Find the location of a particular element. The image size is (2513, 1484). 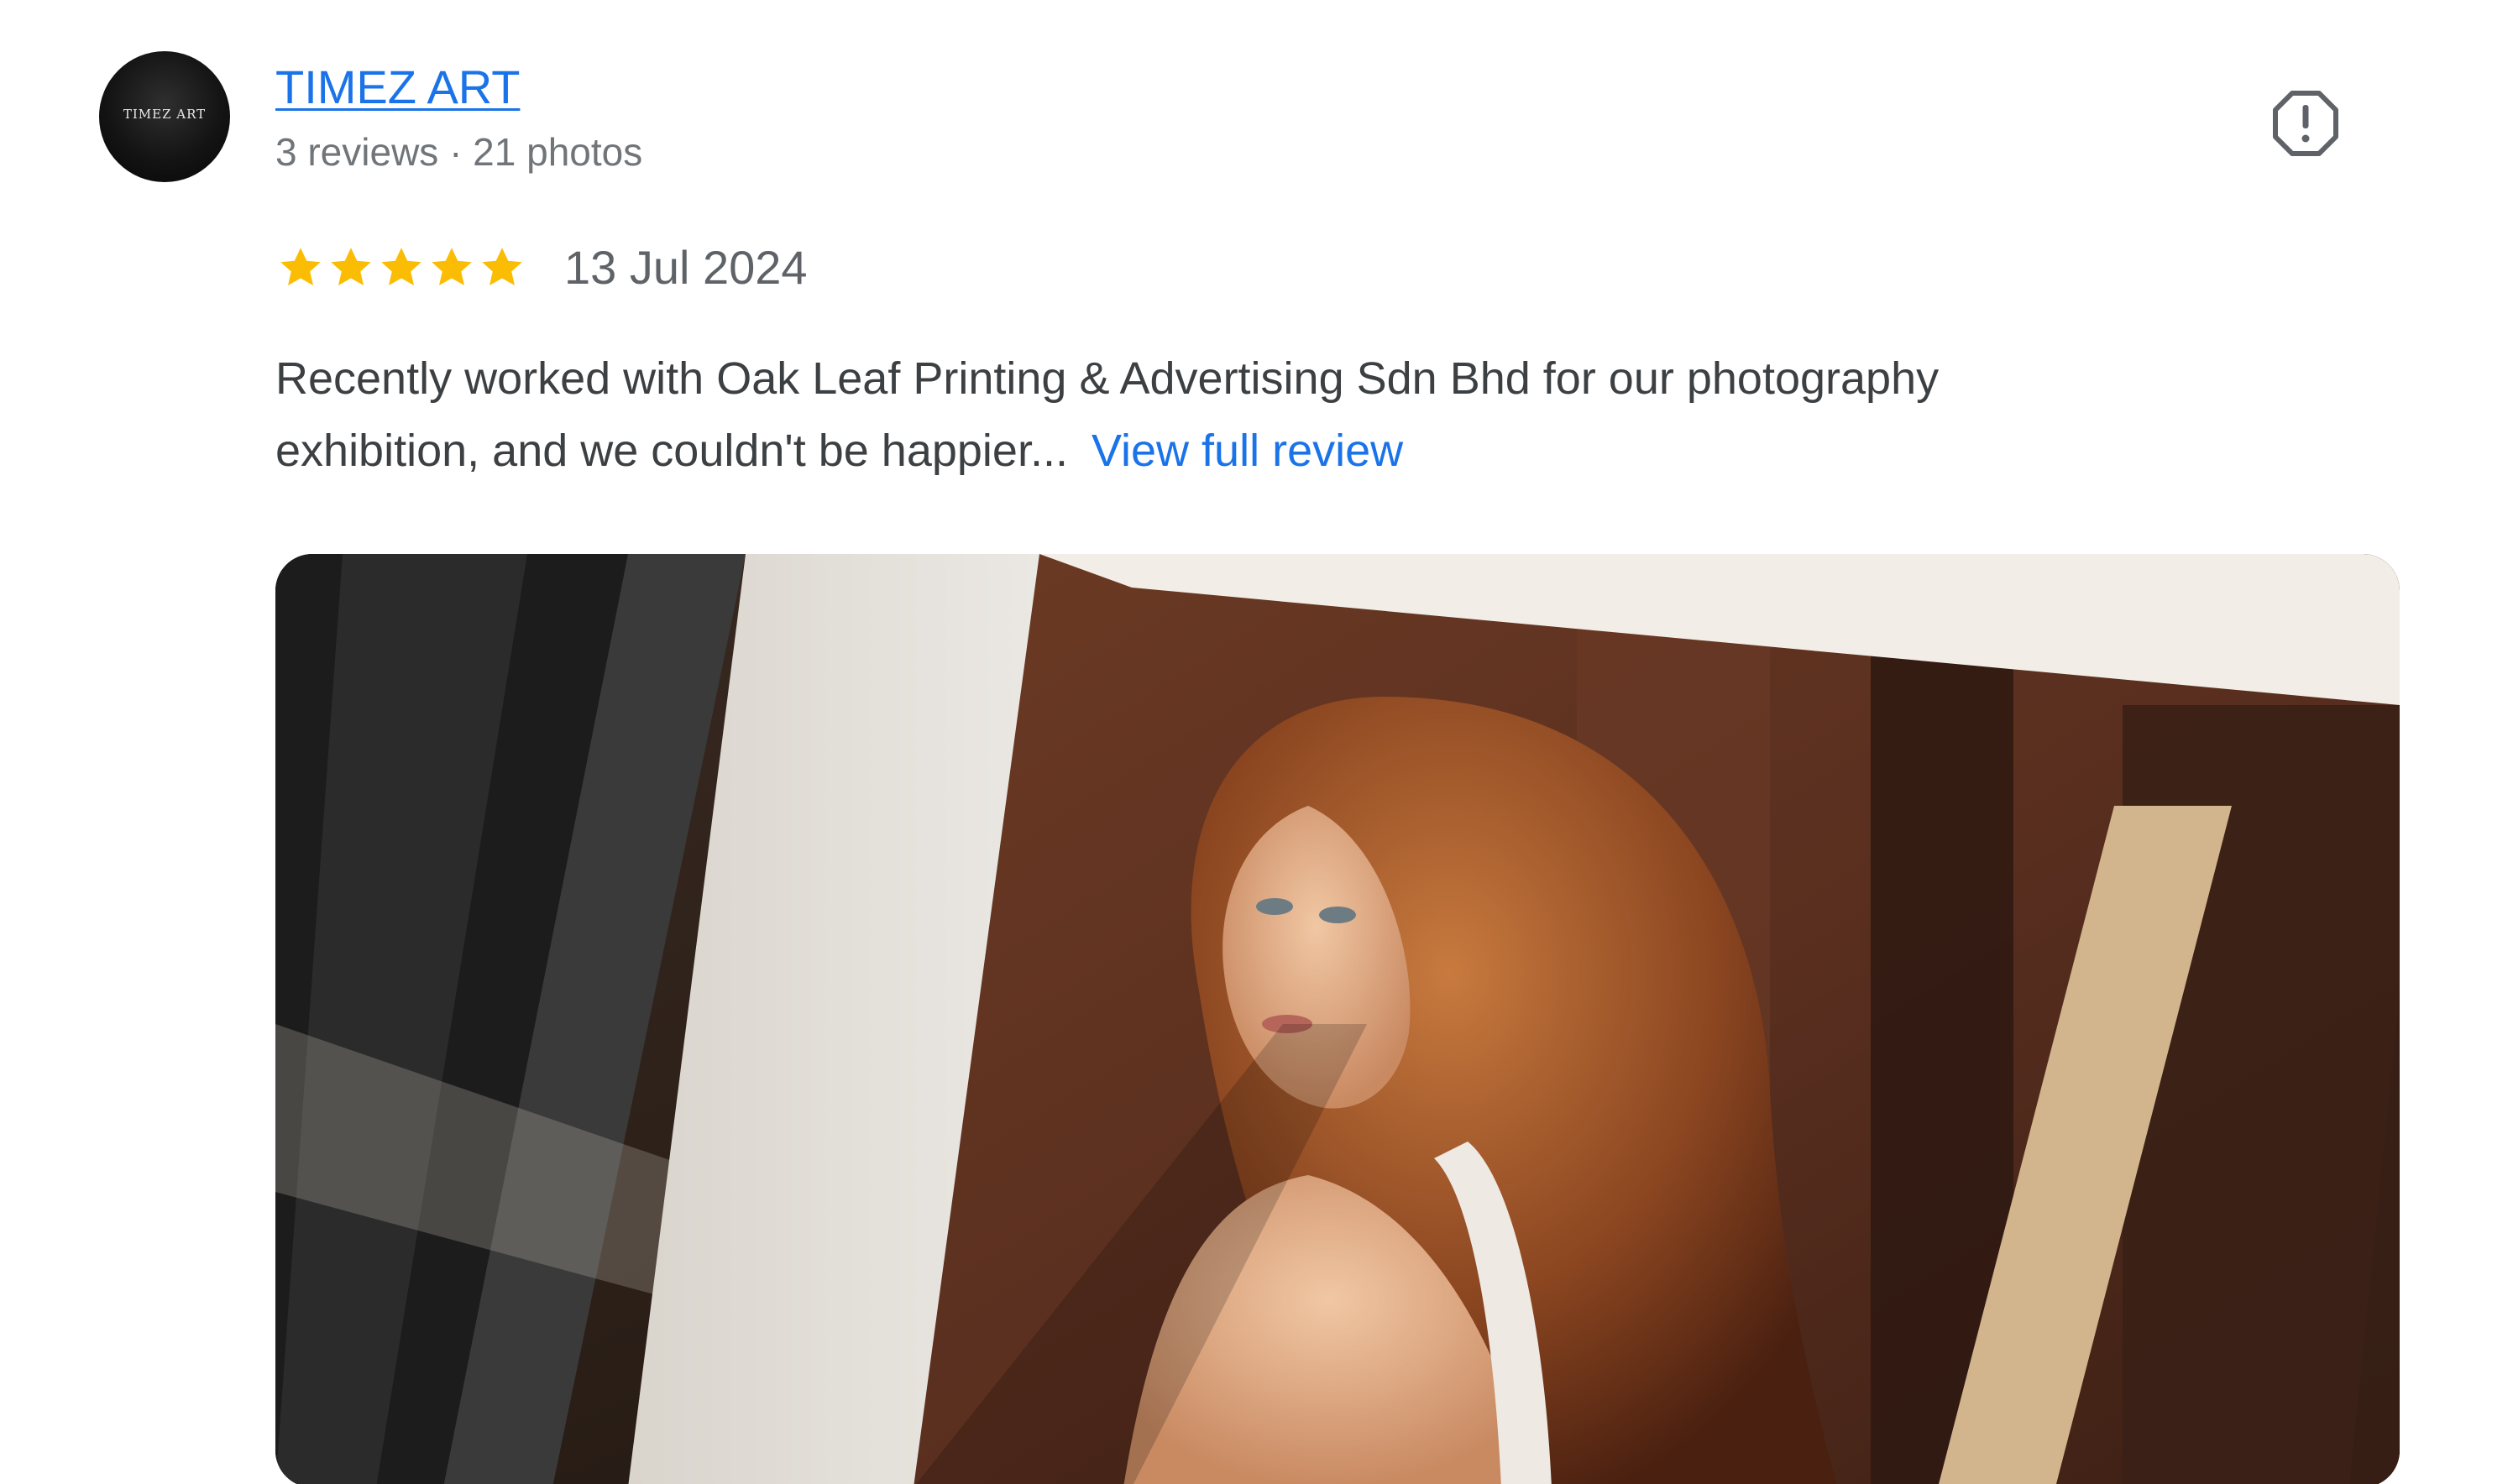

star-rating is located at coordinates (401, 267).